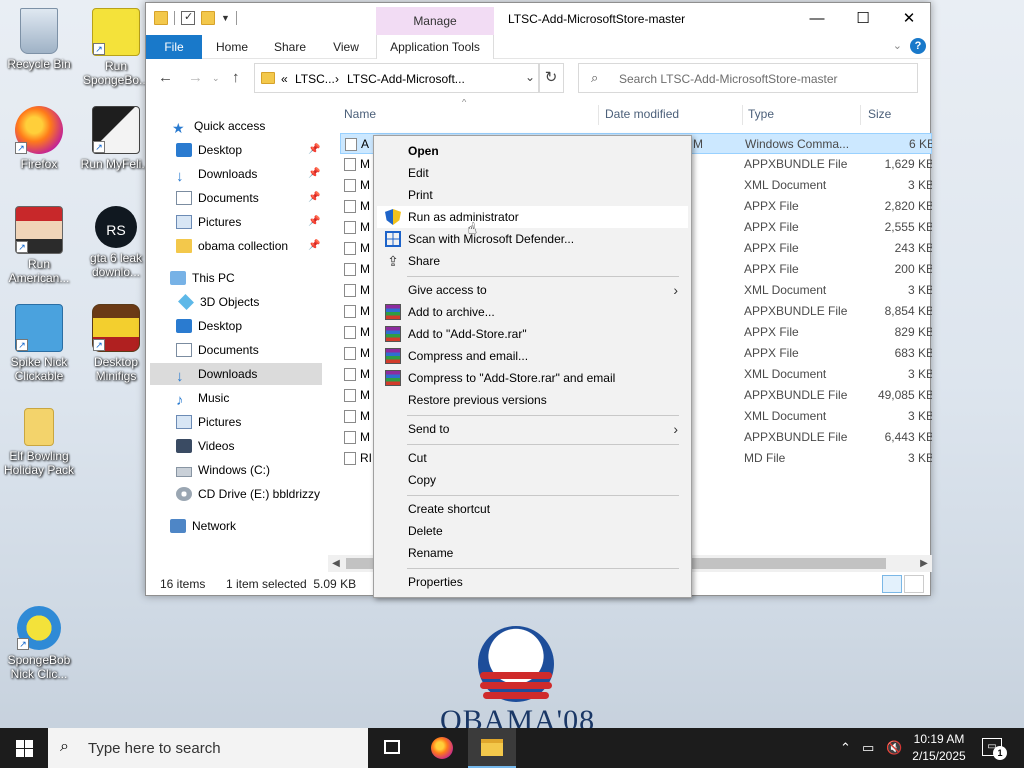 The image size is (1024, 768). Describe the element at coordinates (532, 531) in the screenshot. I see `menu-item-delete: Delete` at that location.